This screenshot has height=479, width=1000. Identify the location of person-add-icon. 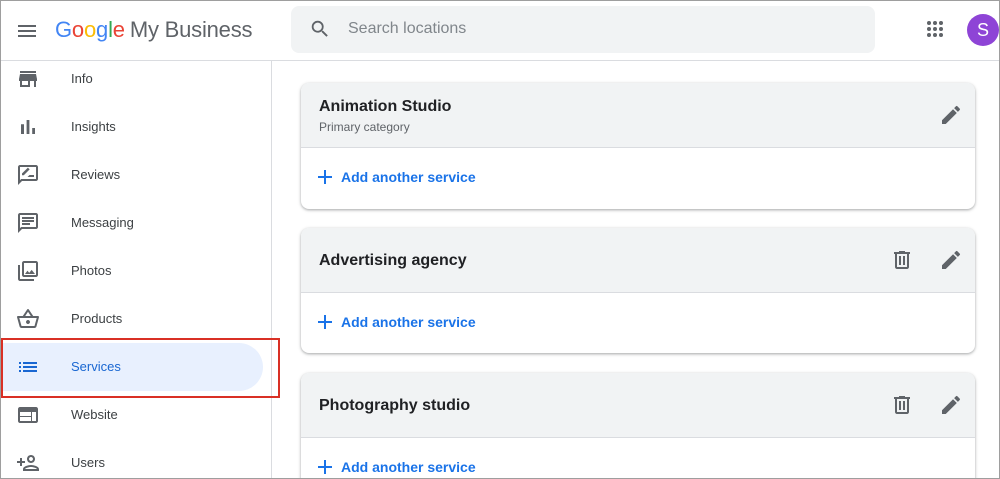
(28, 463).